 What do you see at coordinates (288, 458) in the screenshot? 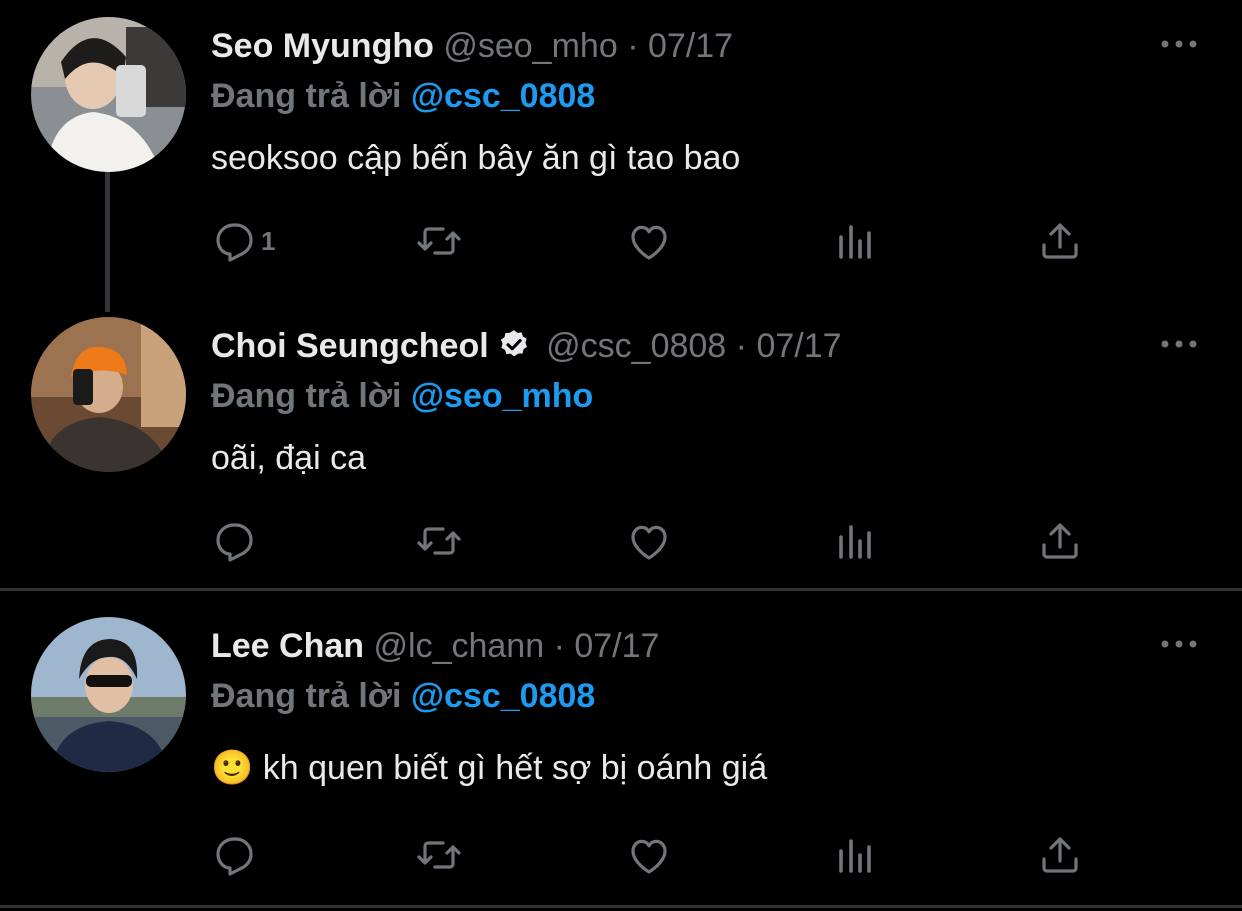
I see `tweet-text: oãi, đại ca` at bounding box center [288, 458].